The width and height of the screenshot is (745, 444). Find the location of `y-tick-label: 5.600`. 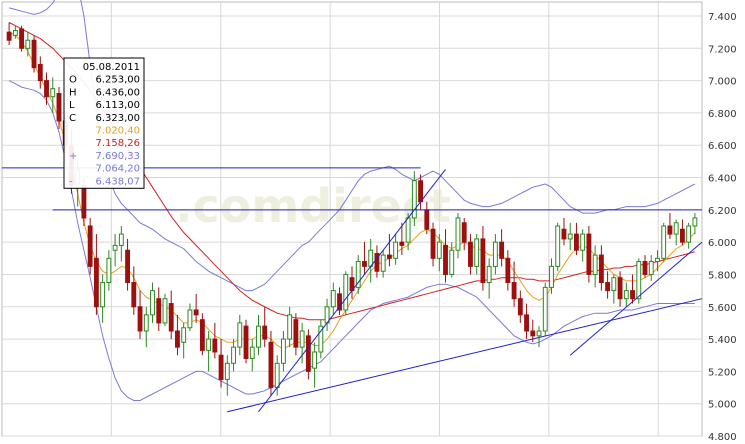

y-tick-label: 5.600 is located at coordinates (722, 308).